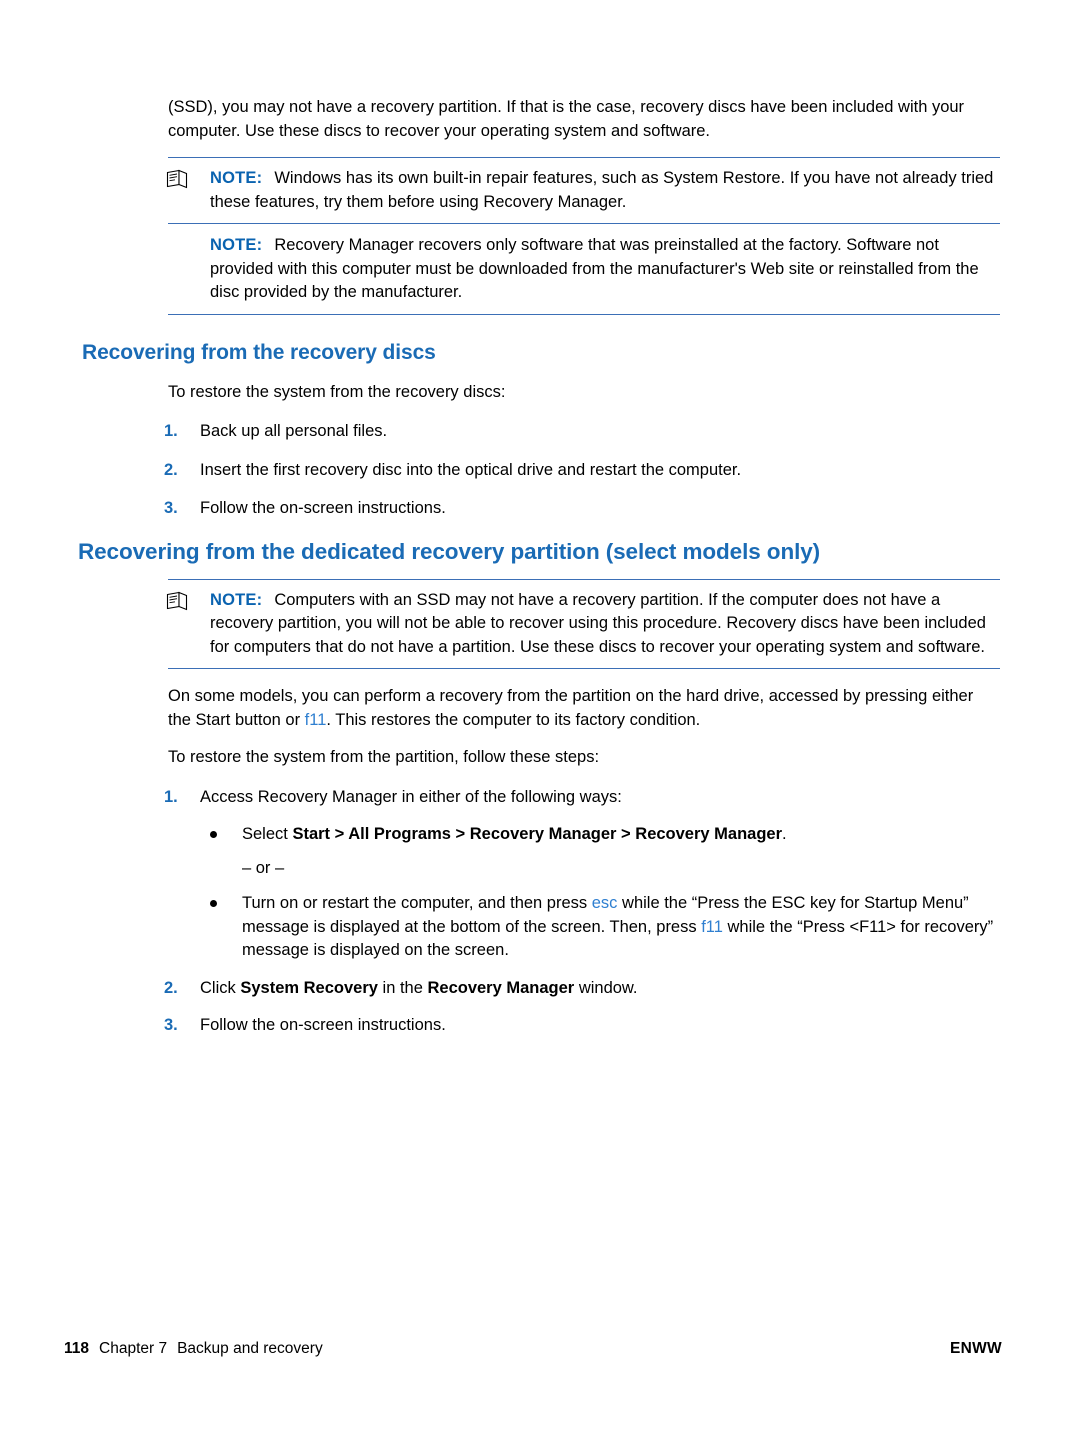 This screenshot has width=1080, height=1437. I want to click on bullet-text-prefix: Select, so click(267, 834).